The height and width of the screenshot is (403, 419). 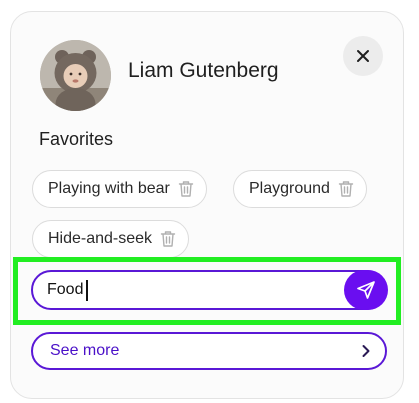 What do you see at coordinates (209, 351) in the screenshot?
I see `see-more-button: See more` at bounding box center [209, 351].